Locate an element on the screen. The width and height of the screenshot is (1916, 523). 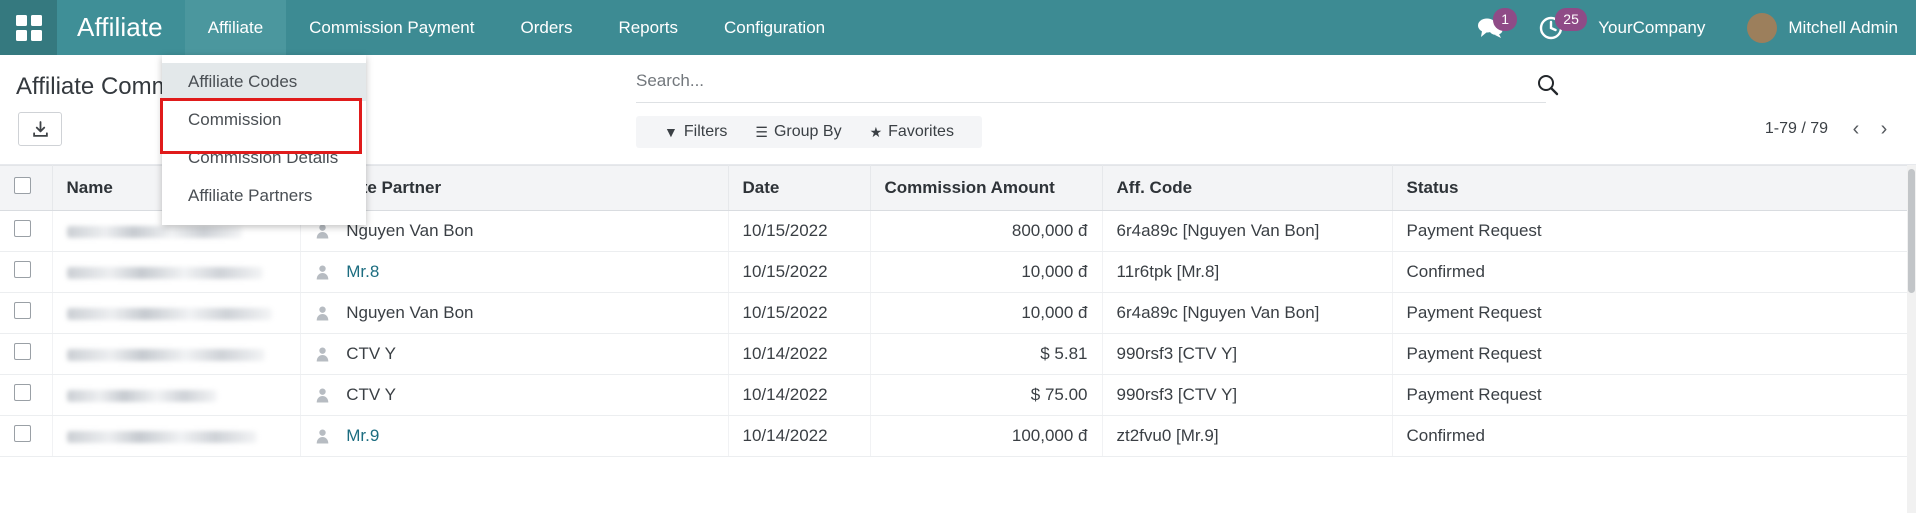
cell-amount: $ 5.81 is located at coordinates (986, 354).